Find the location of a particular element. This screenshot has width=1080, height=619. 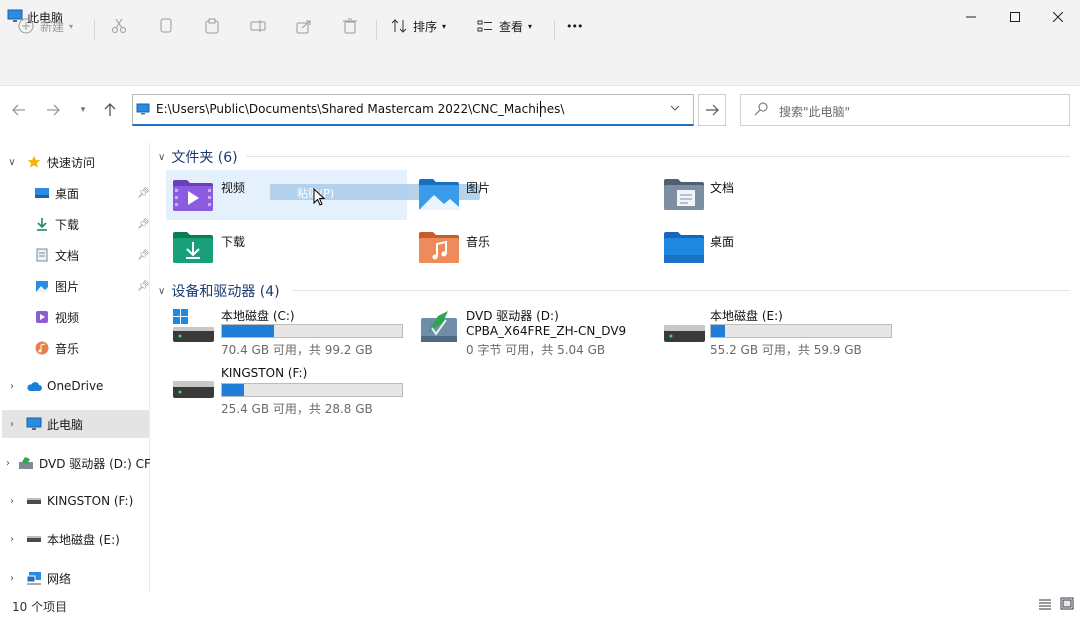

scissors-icon is located at coordinates (119, 25).